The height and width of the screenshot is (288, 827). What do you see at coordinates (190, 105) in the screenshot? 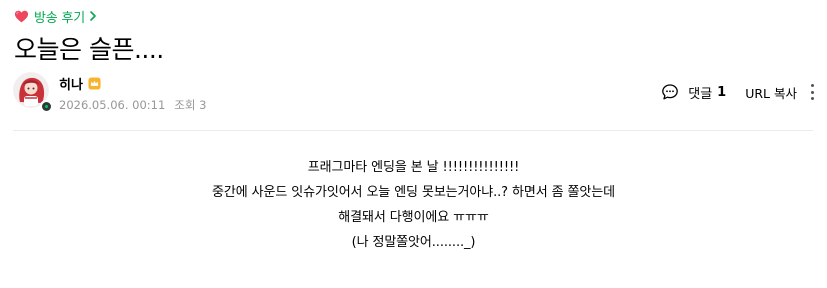
I see `view-count: 조회 3` at bounding box center [190, 105].